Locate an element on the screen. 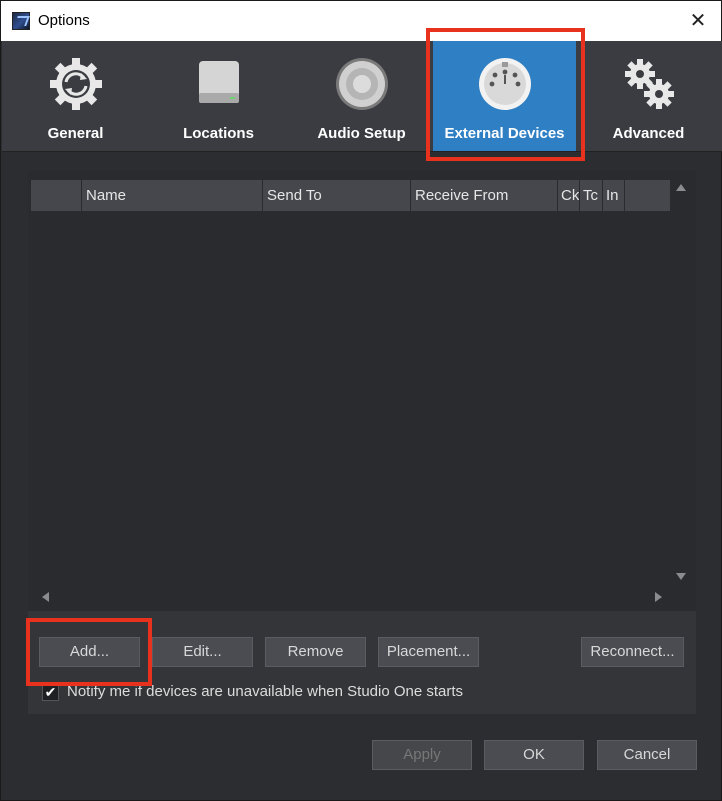 Image resolution: width=722 pixels, height=801 pixels. tab-audio-setup: Audio Setup is located at coordinates (361, 96).